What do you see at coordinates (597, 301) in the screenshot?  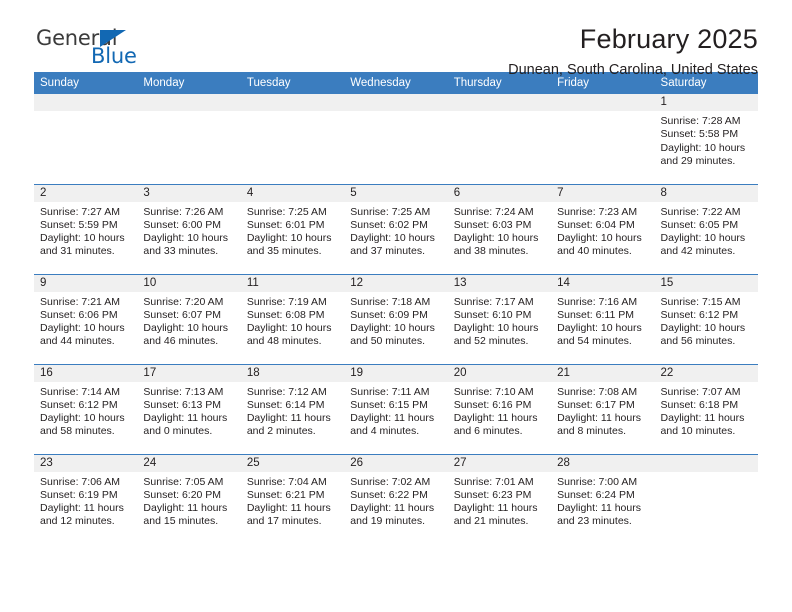 I see `sunrise-text: Sunrise: 7:16 AM` at bounding box center [597, 301].